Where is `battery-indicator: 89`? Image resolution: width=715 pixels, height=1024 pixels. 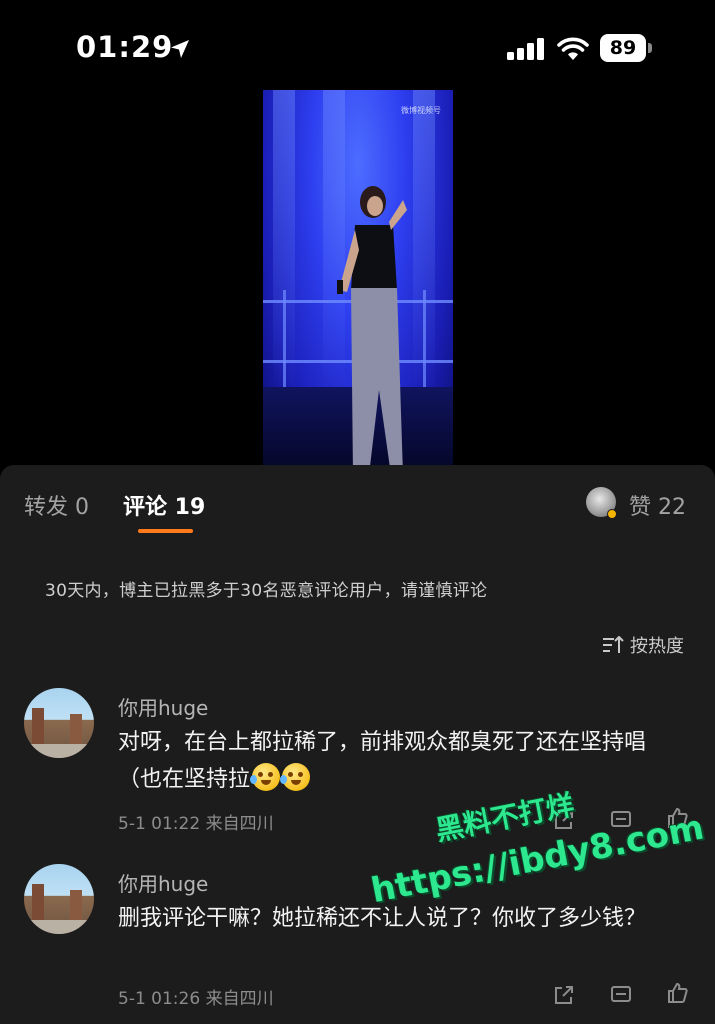
battery-indicator: 89 is located at coordinates (626, 48).